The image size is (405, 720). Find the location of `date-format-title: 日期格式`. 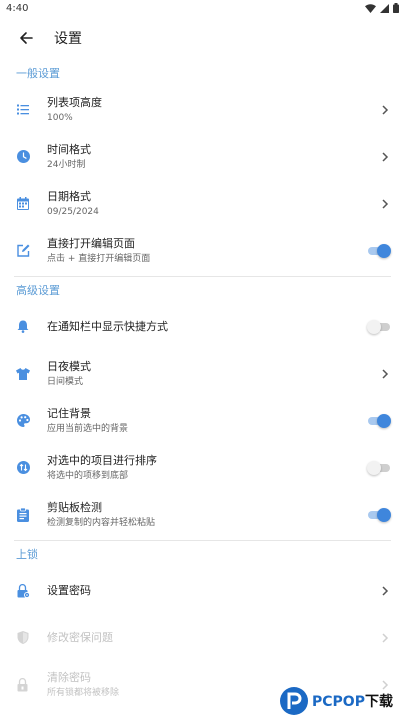

date-format-title: 日期格式 is located at coordinates (69, 196).